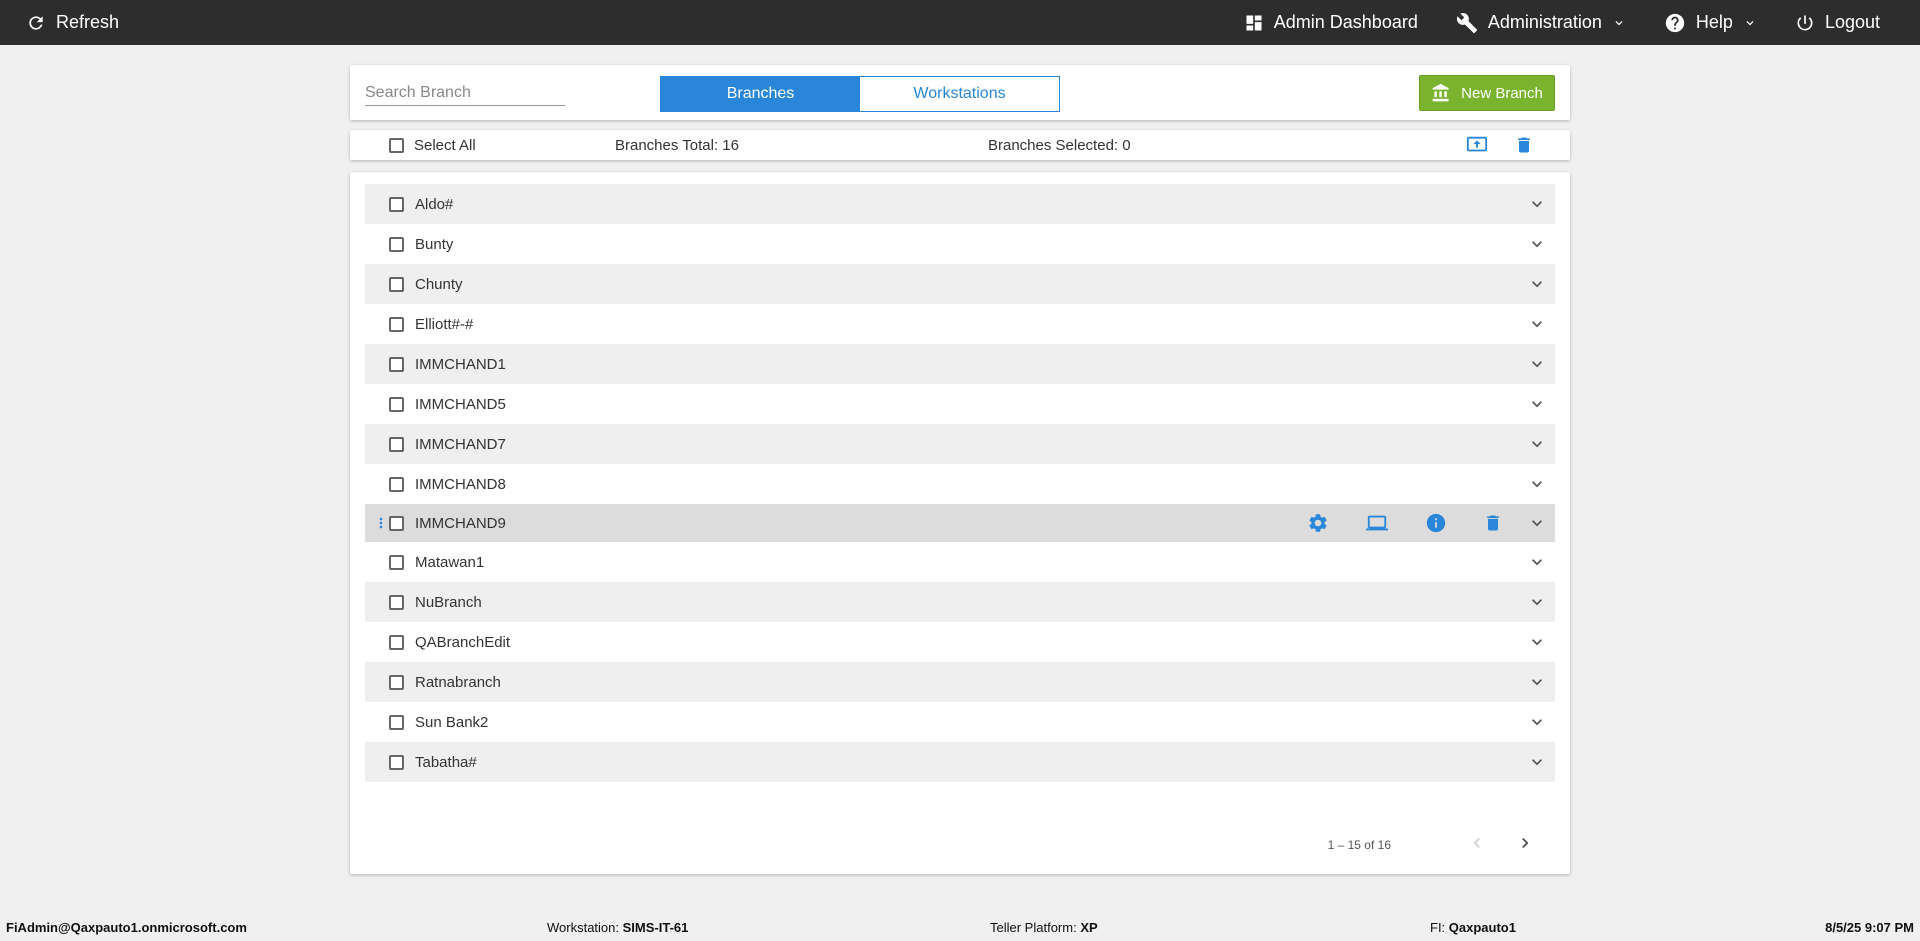 The image size is (1920, 941). What do you see at coordinates (960, 284) in the screenshot?
I see `branch-row: Chunty` at bounding box center [960, 284].